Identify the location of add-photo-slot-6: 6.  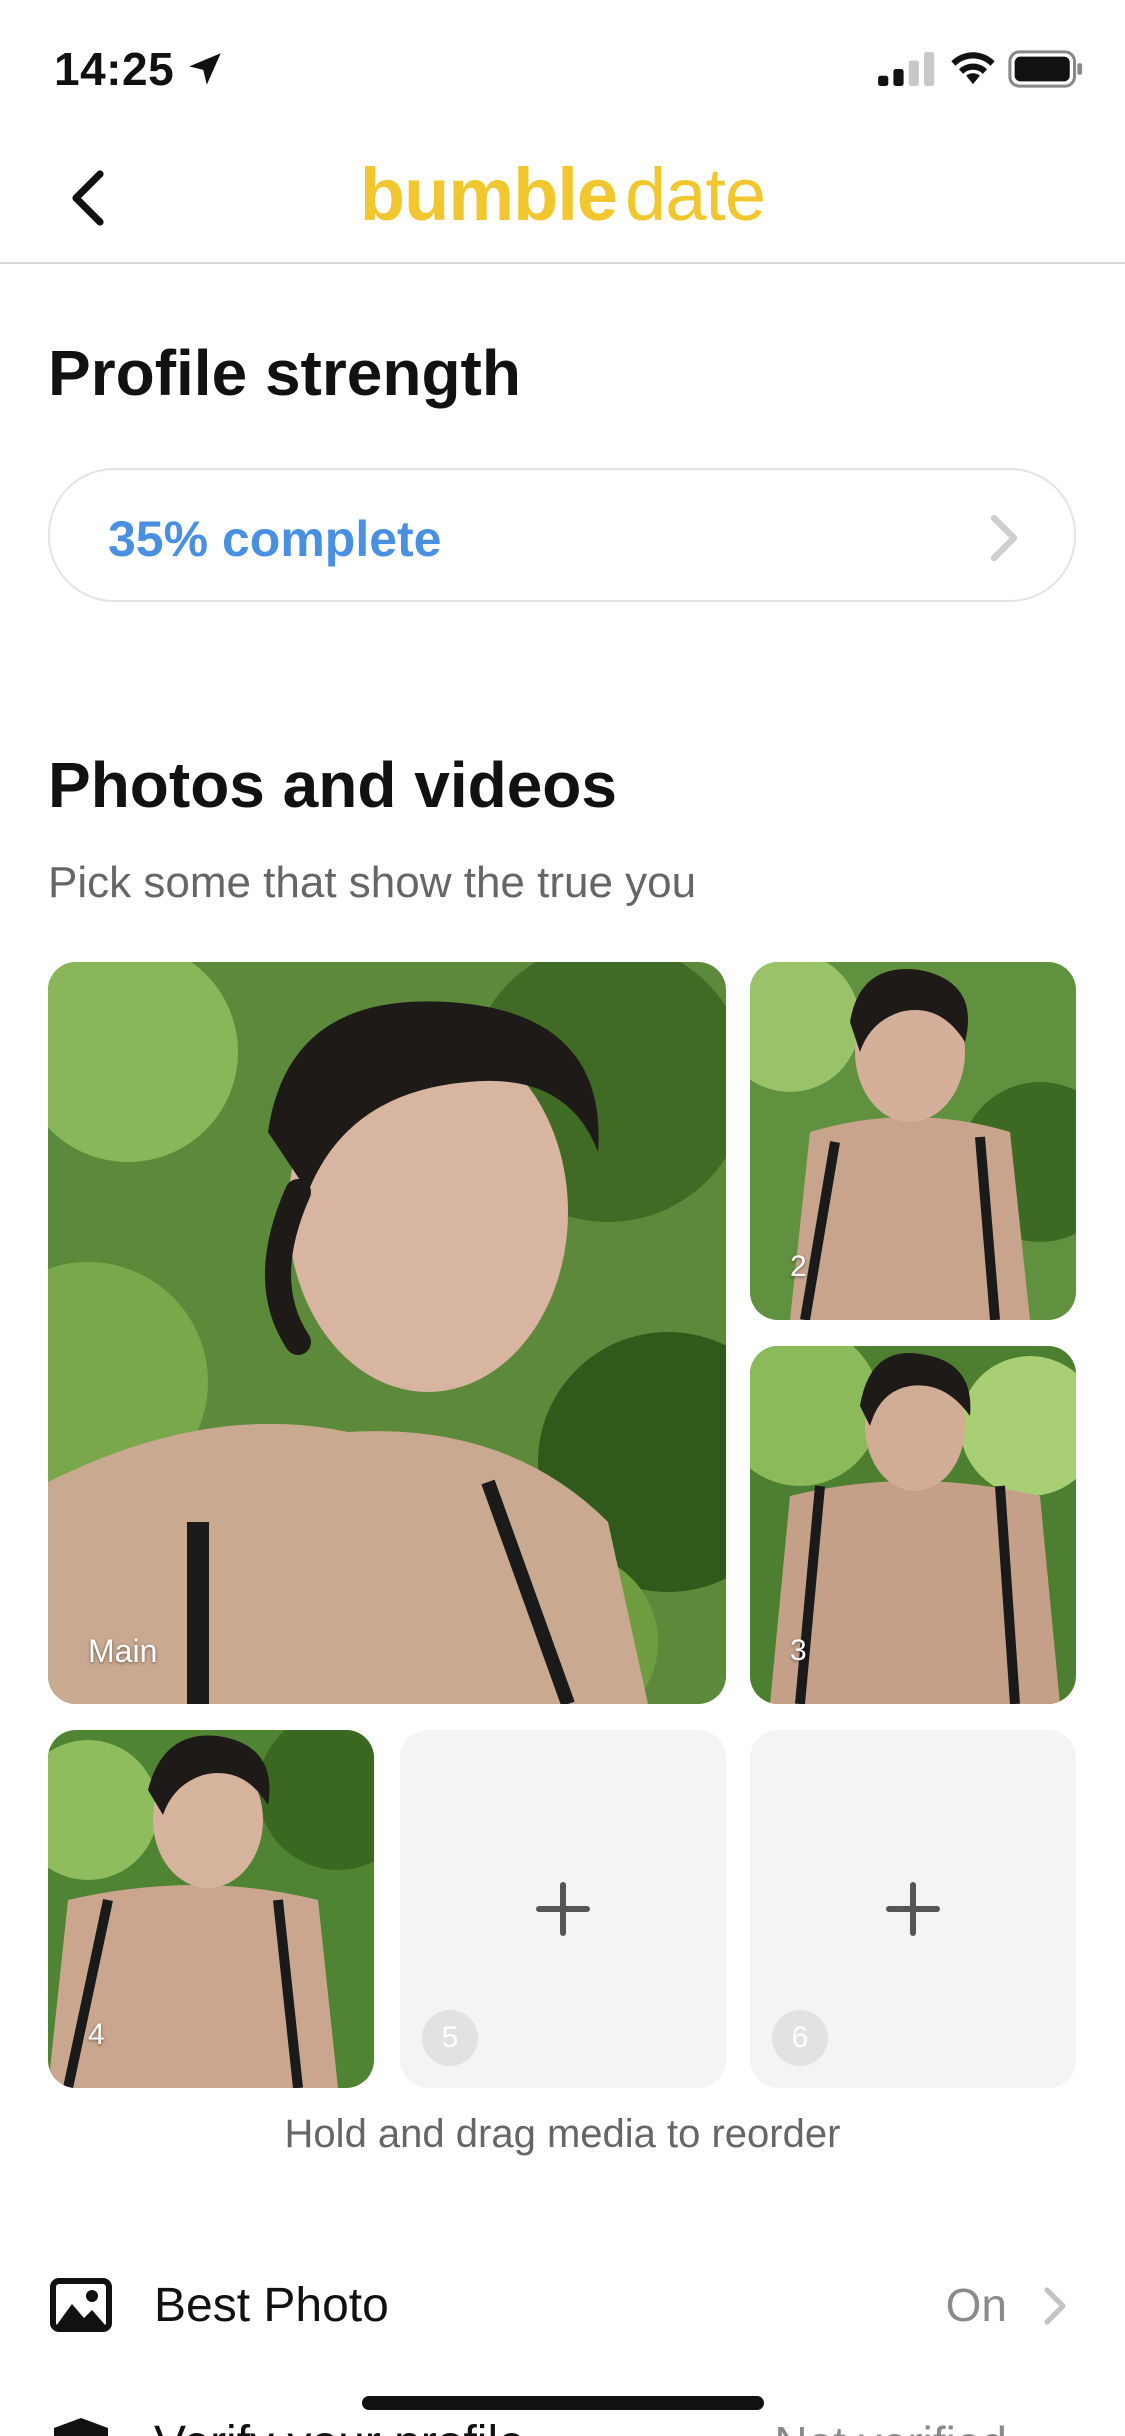
(913, 1909).